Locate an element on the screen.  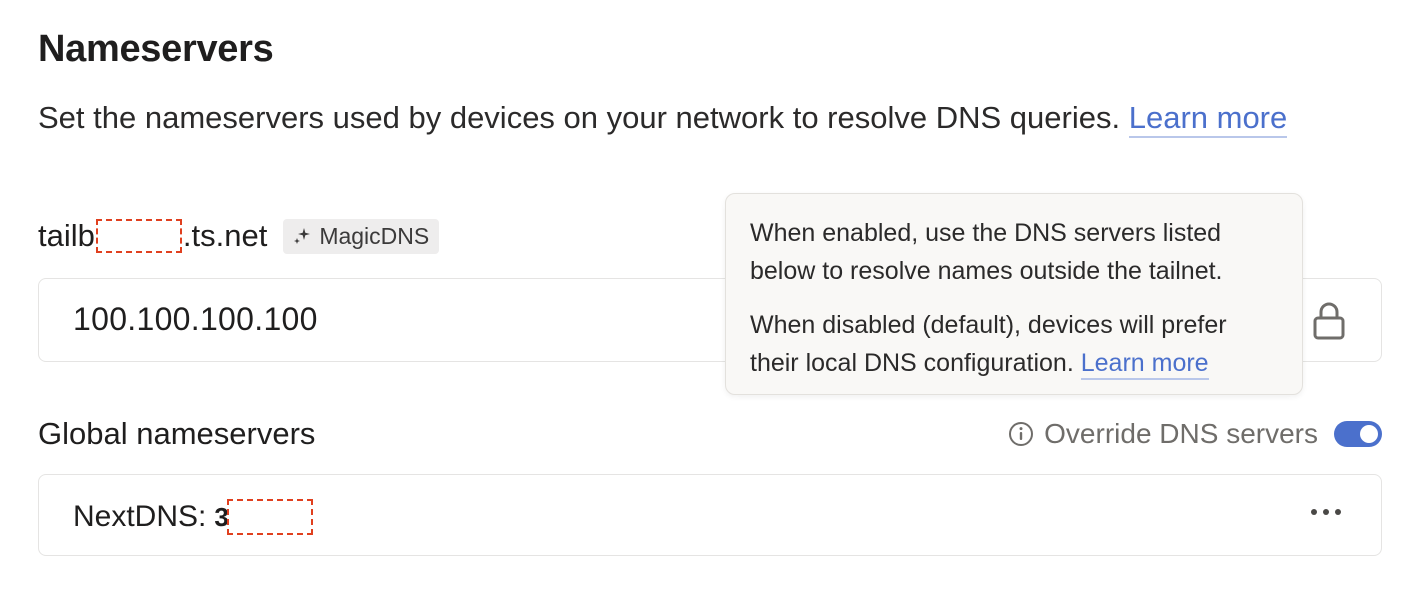
learn-more-link: Learn more is located at coordinates (1208, 119).